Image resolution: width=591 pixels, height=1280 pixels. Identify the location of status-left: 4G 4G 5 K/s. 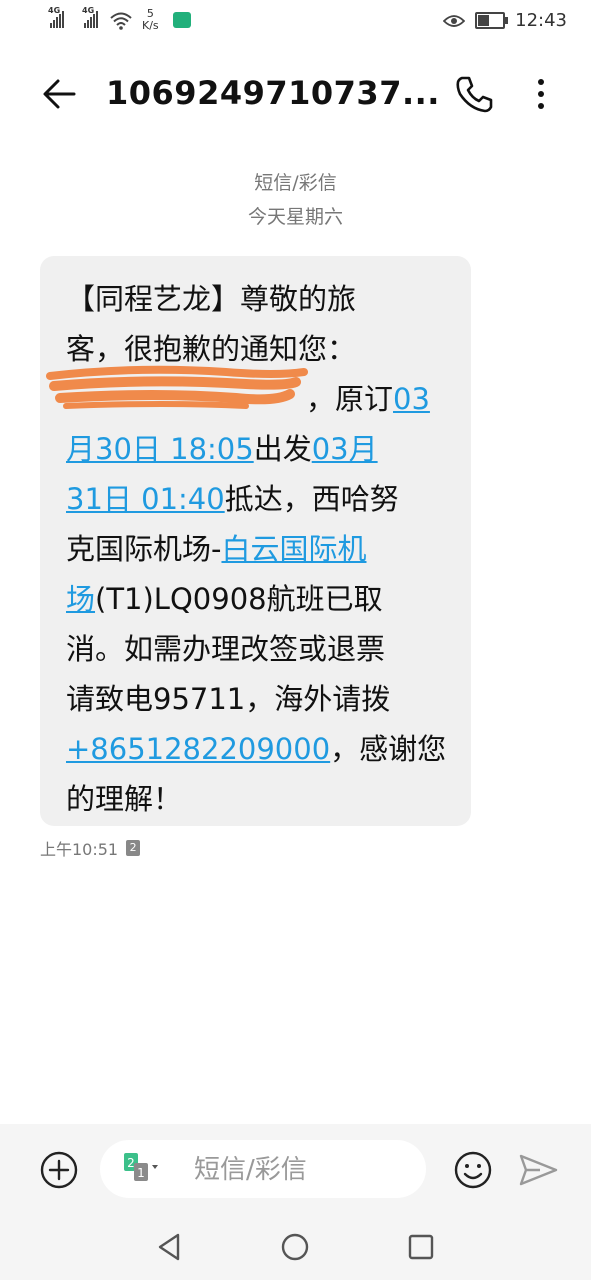
(119, 19).